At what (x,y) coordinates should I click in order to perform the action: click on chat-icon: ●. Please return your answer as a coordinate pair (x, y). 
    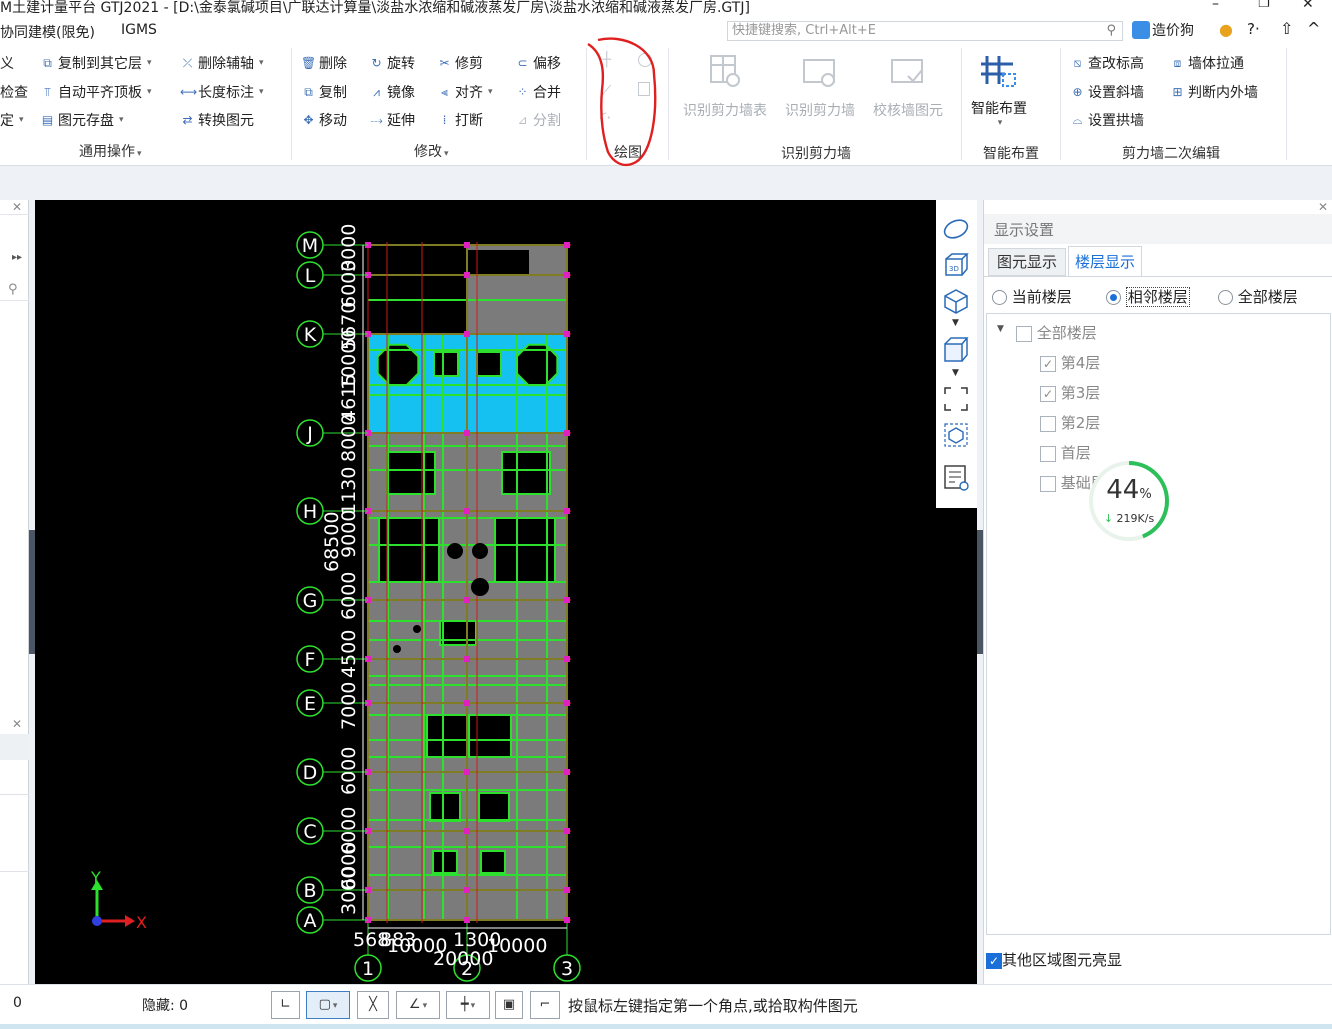
    Looking at the image, I should click on (1226, 29).